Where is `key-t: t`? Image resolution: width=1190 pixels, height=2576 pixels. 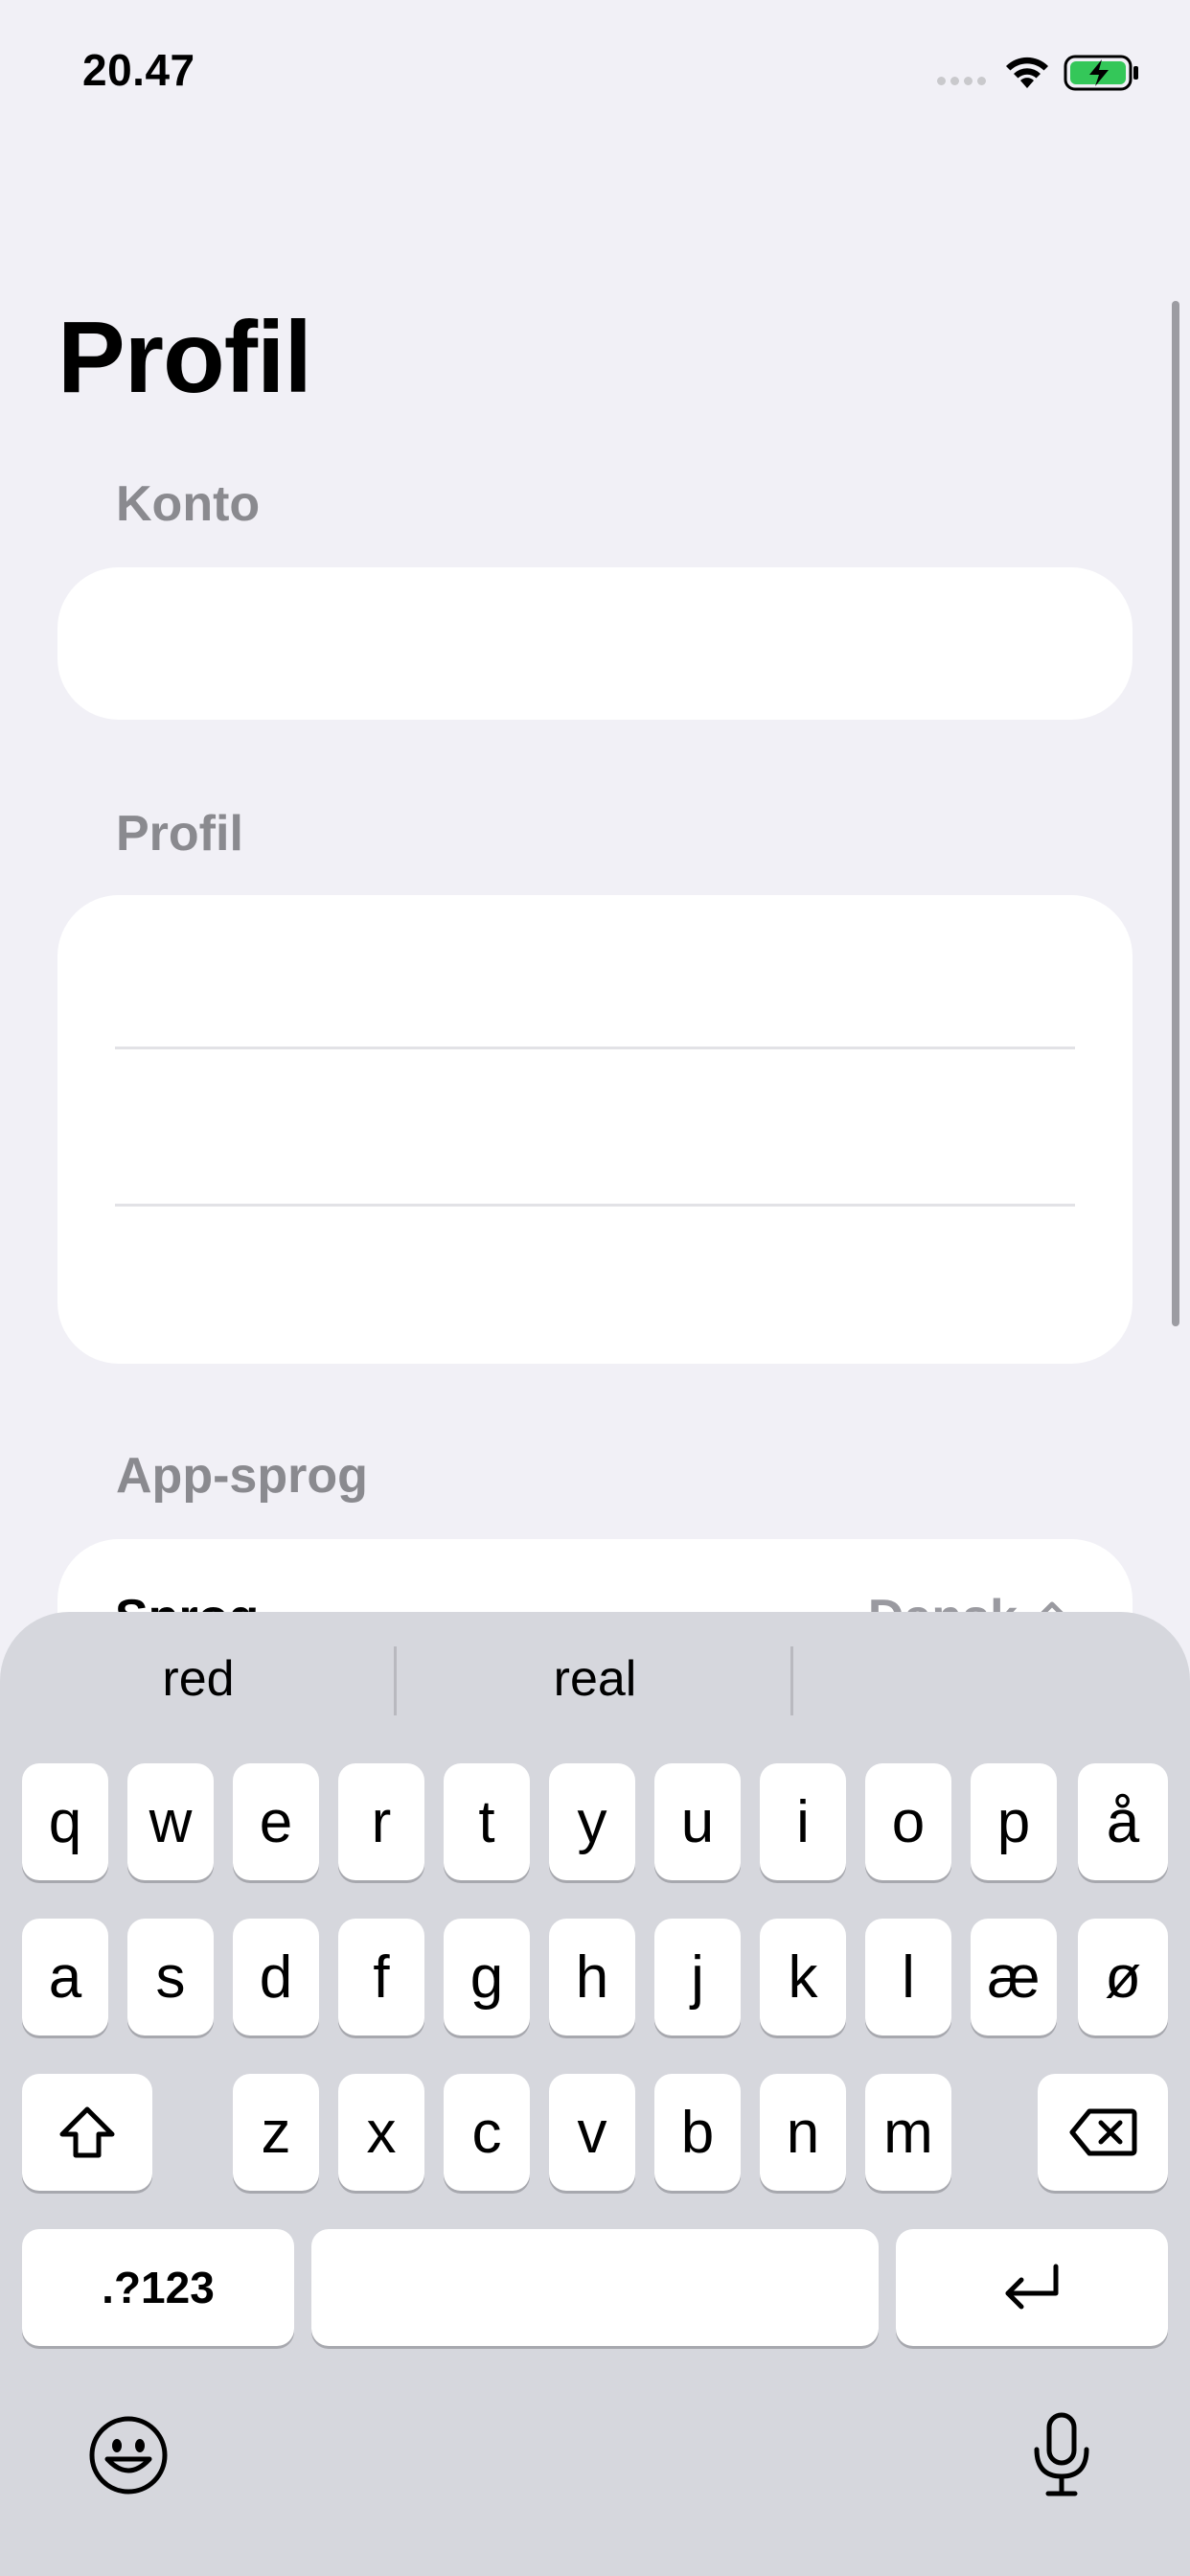
key-t: t is located at coordinates (487, 1821).